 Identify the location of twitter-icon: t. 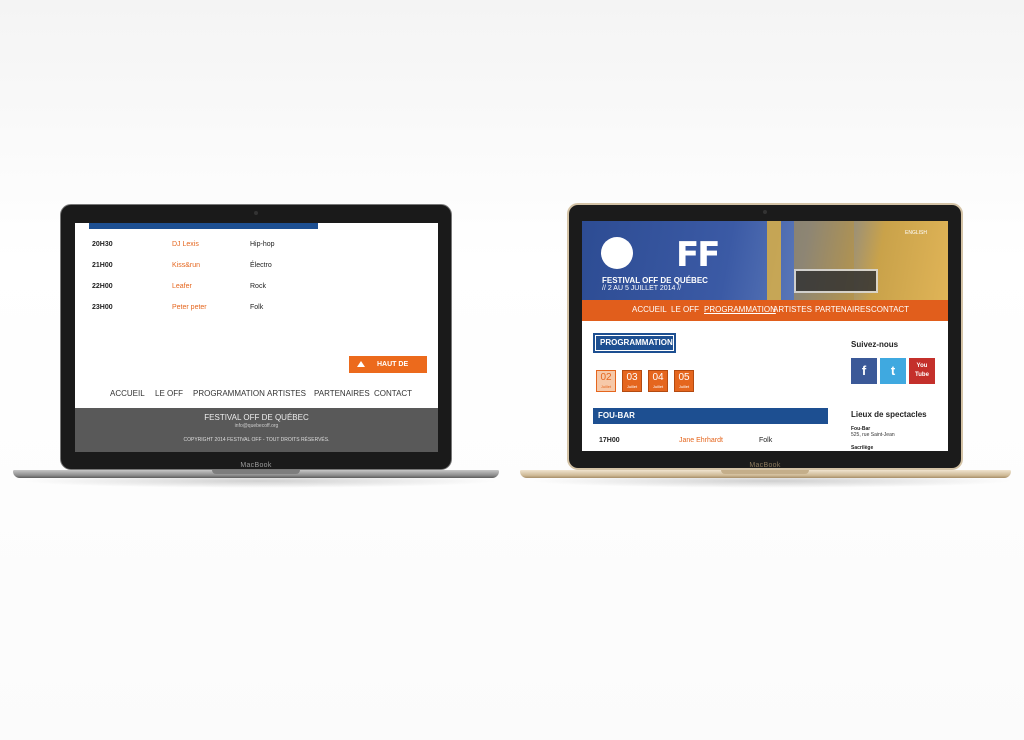
(893, 371).